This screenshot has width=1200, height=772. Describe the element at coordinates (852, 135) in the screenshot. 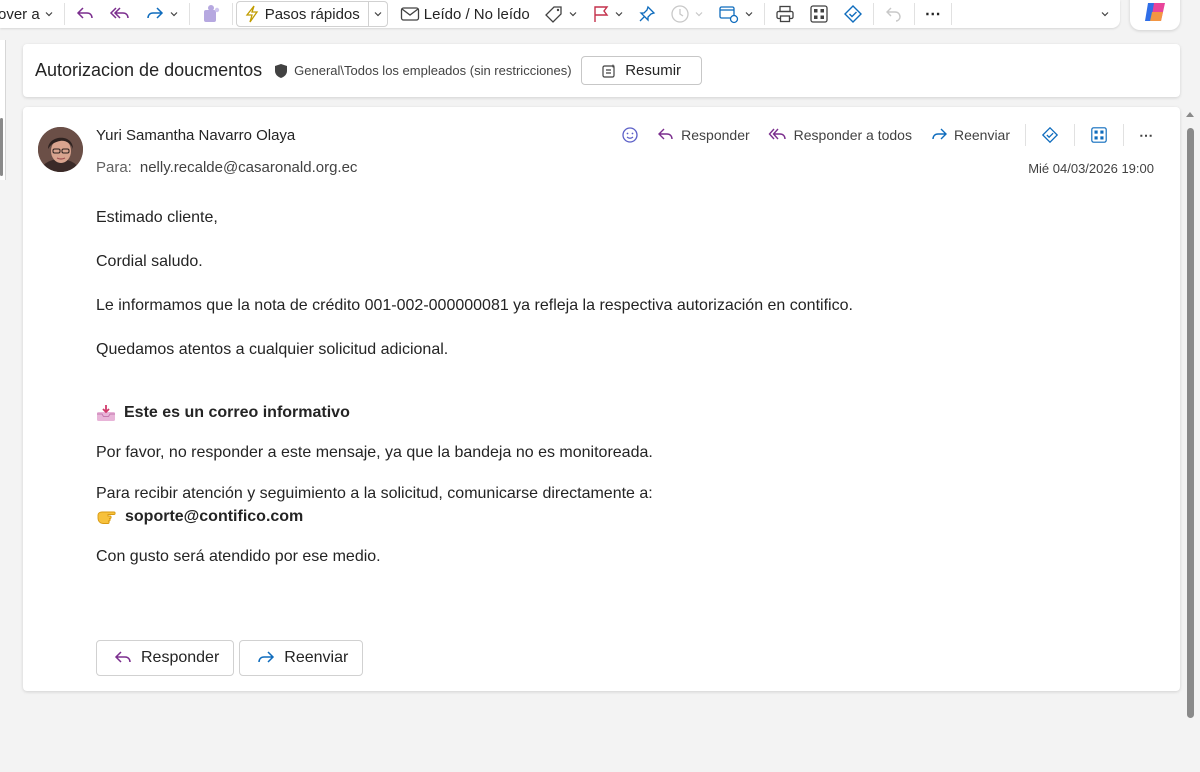

I see `reply-all-label: Responder a todos` at that location.